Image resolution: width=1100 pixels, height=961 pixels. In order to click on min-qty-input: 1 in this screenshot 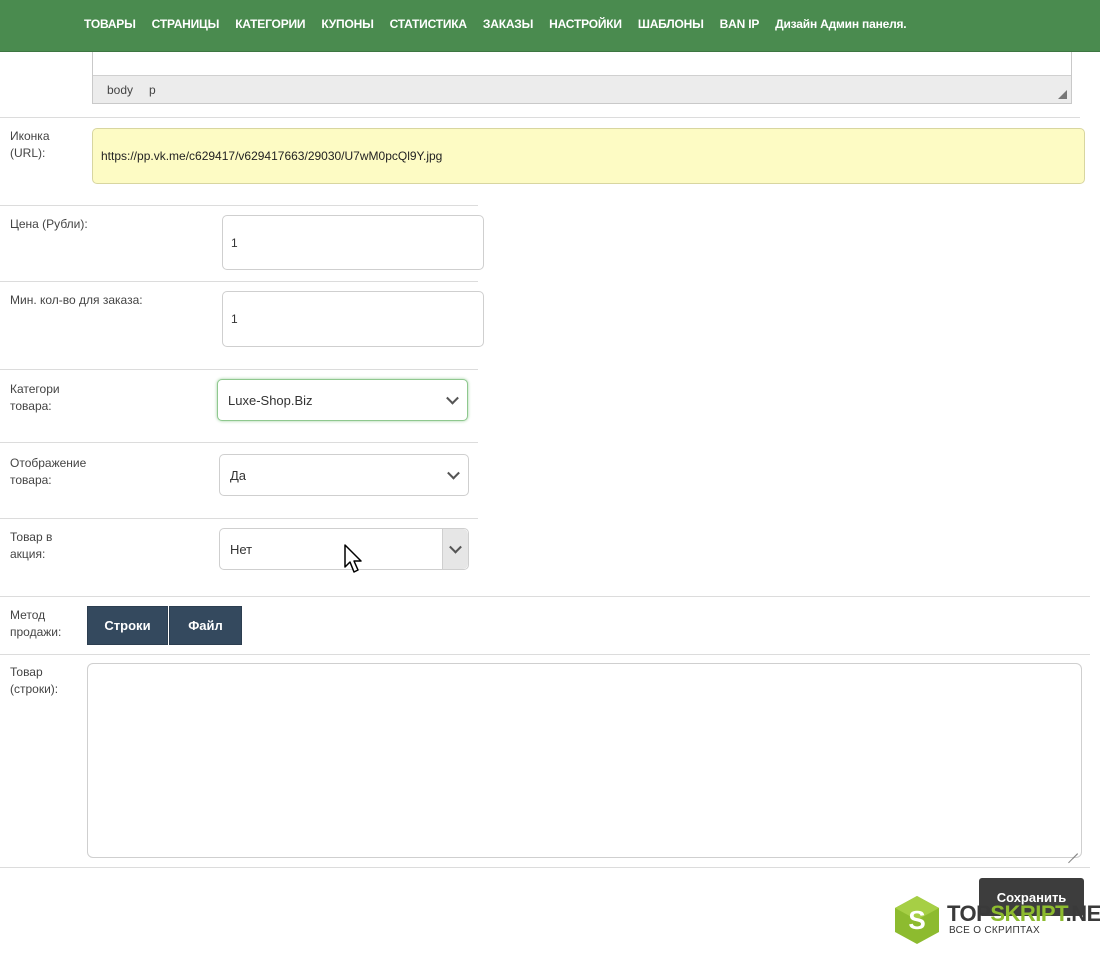, I will do `click(353, 319)`.